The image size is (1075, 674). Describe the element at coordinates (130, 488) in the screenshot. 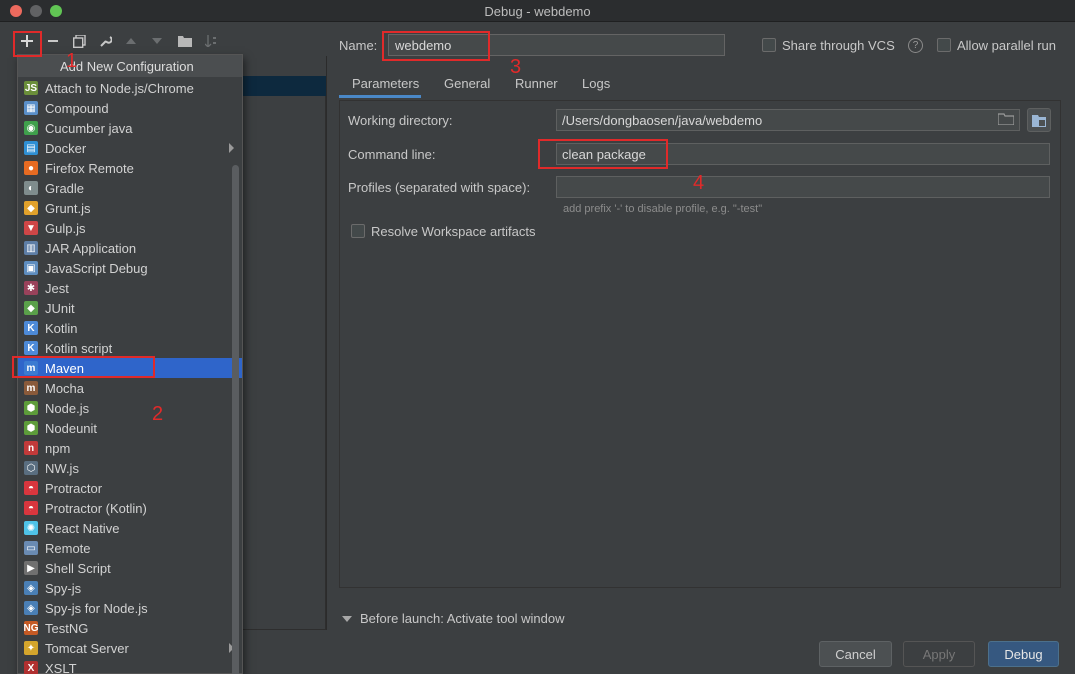

I see `menu-item-protractor: ◓ Protractor` at that location.